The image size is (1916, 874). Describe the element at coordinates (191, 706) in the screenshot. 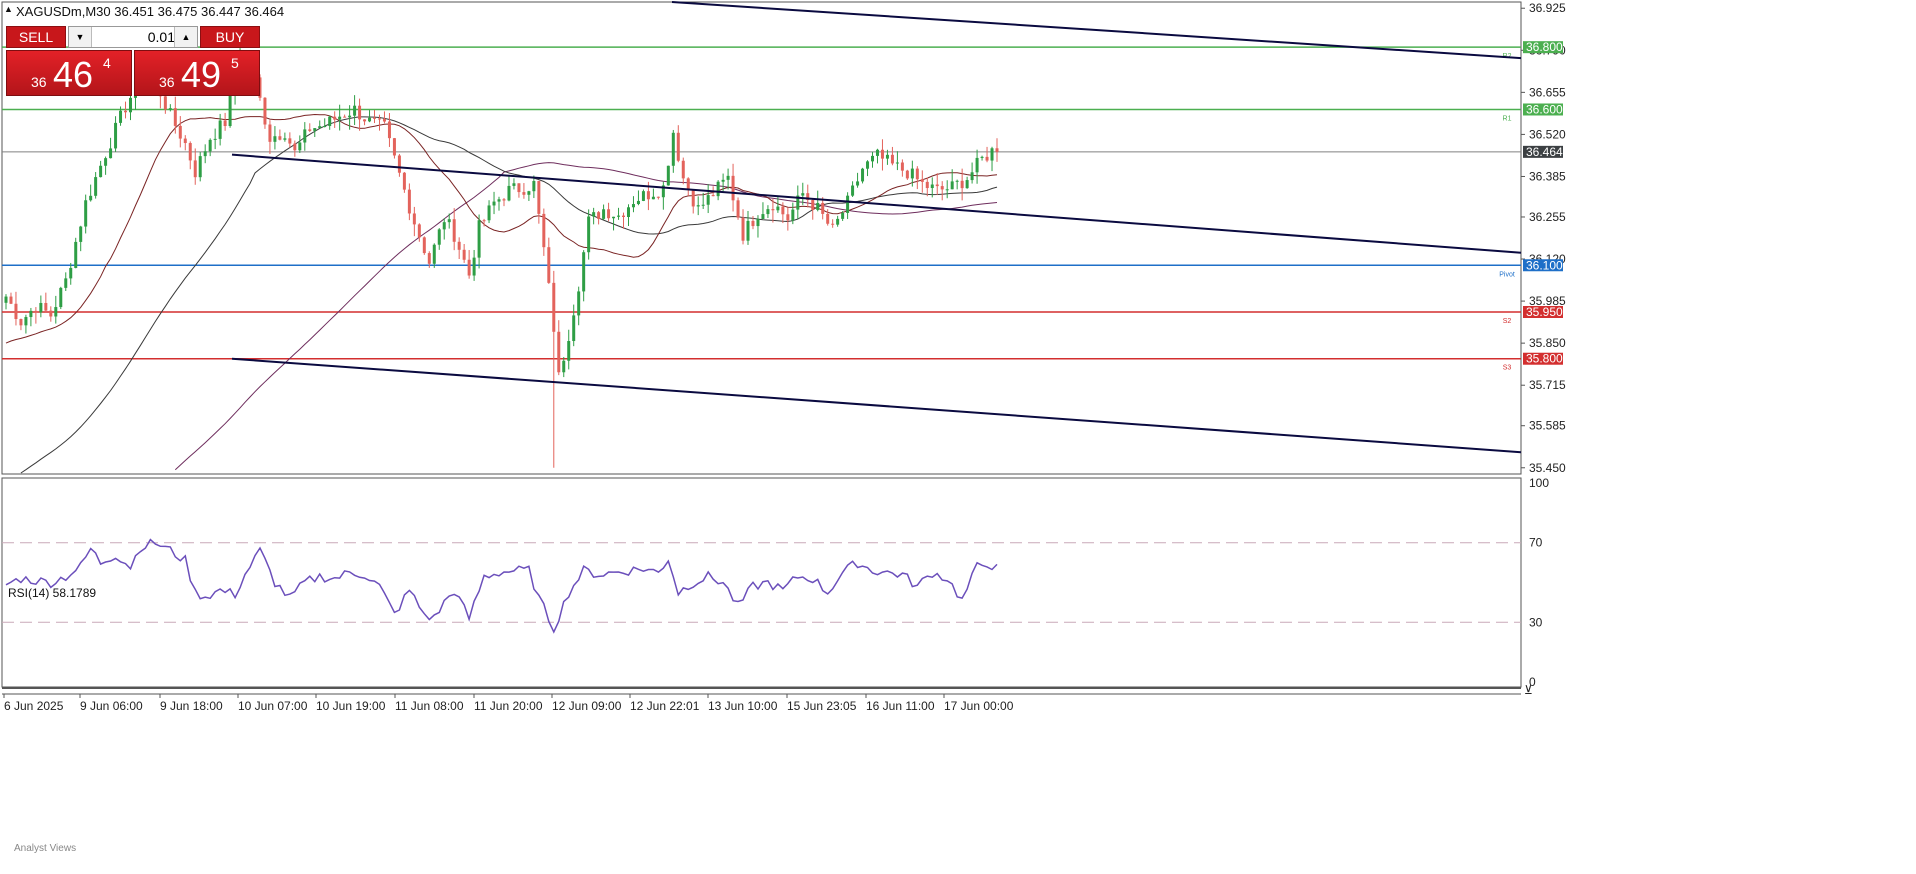

I see `time-tick-label: 9 Jun 18:00` at that location.